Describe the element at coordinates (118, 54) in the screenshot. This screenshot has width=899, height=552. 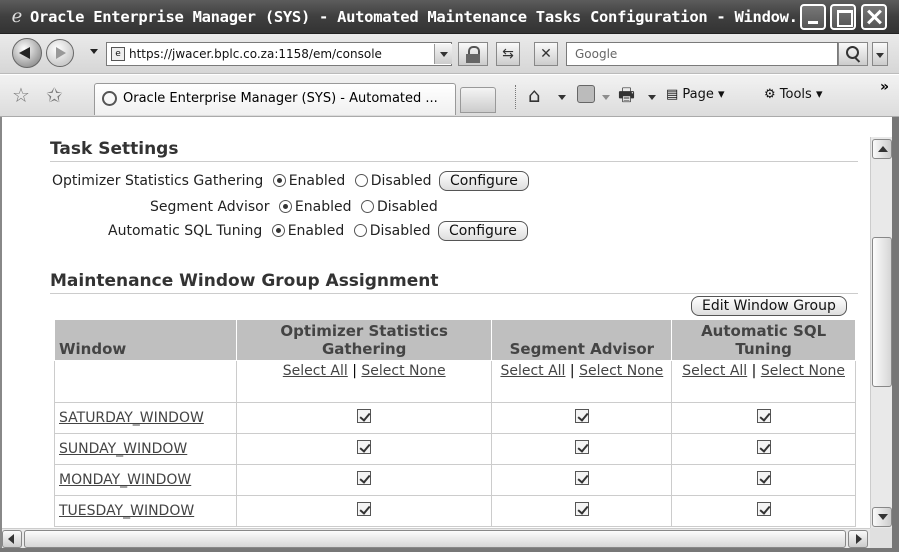
I see `page-icon: e` at that location.